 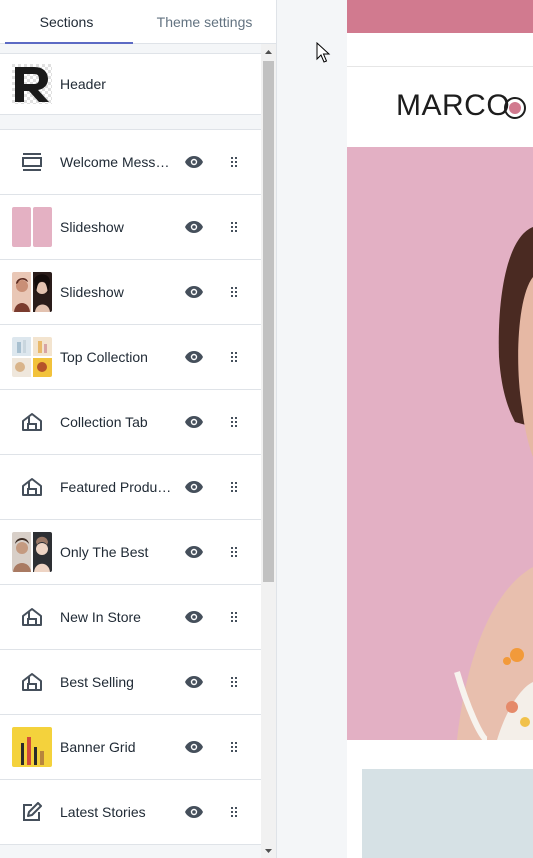 I want to click on store-logo: MARCO, so click(x=453, y=106).